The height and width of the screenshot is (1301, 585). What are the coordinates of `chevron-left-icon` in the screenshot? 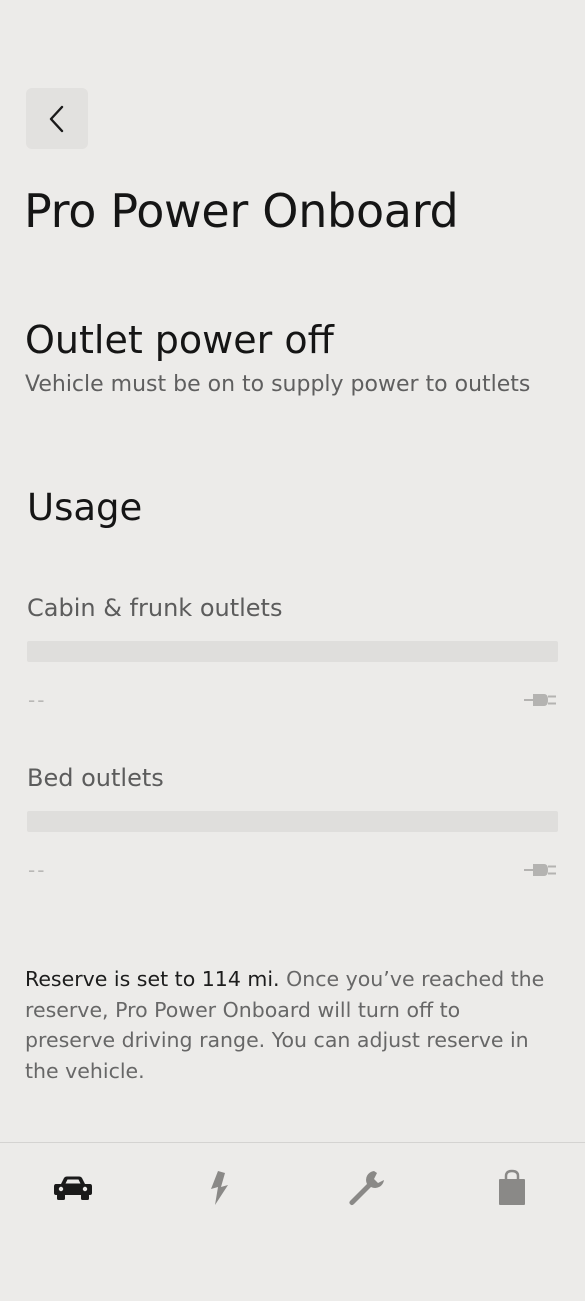 It's located at (56, 118).